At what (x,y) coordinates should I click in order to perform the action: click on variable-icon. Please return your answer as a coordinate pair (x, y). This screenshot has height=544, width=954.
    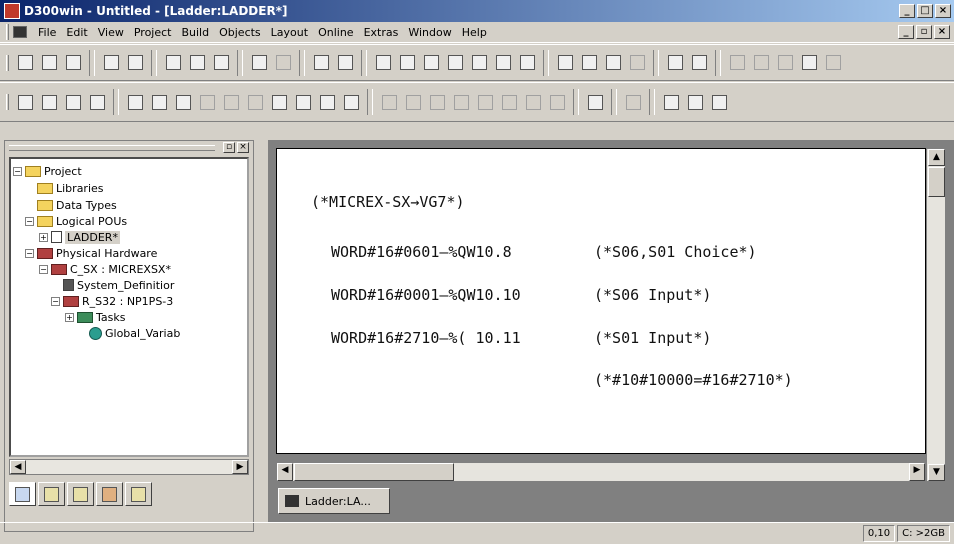
    Looking at the image, I should click on (809, 63).